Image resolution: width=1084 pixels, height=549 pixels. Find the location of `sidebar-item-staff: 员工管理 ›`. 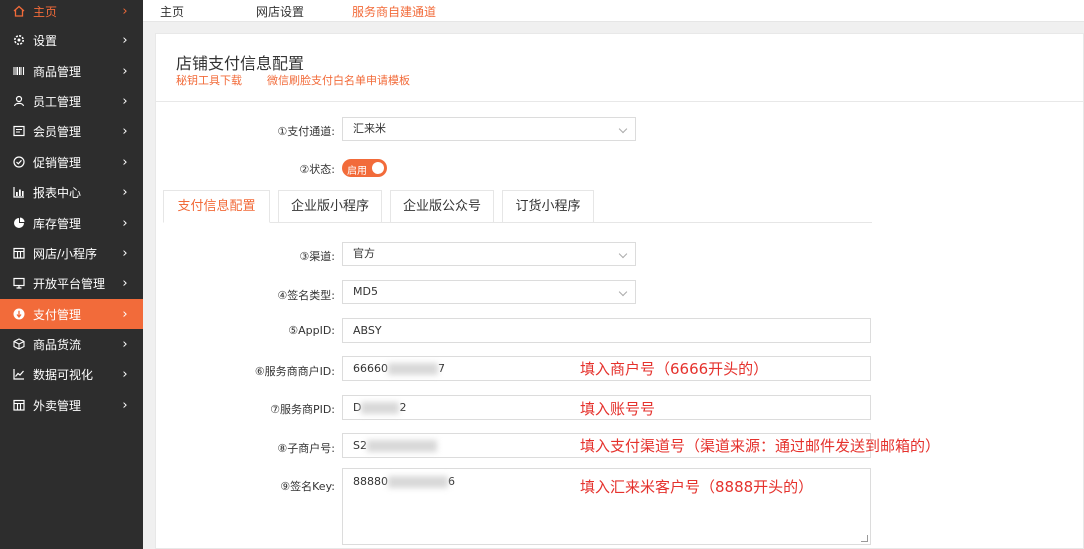

sidebar-item-staff: 员工管理 › is located at coordinates (71, 101).